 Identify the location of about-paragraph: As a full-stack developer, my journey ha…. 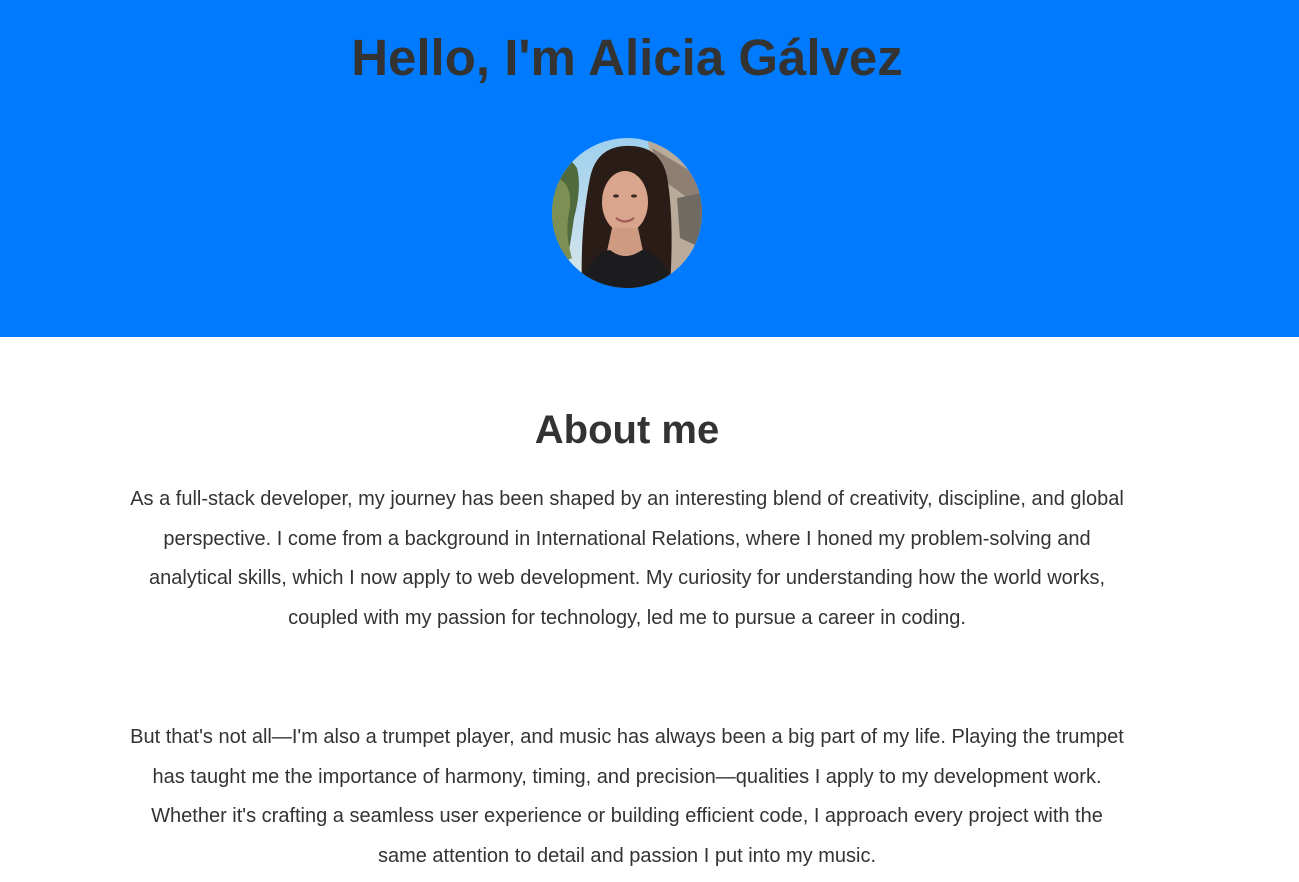
(627, 558).